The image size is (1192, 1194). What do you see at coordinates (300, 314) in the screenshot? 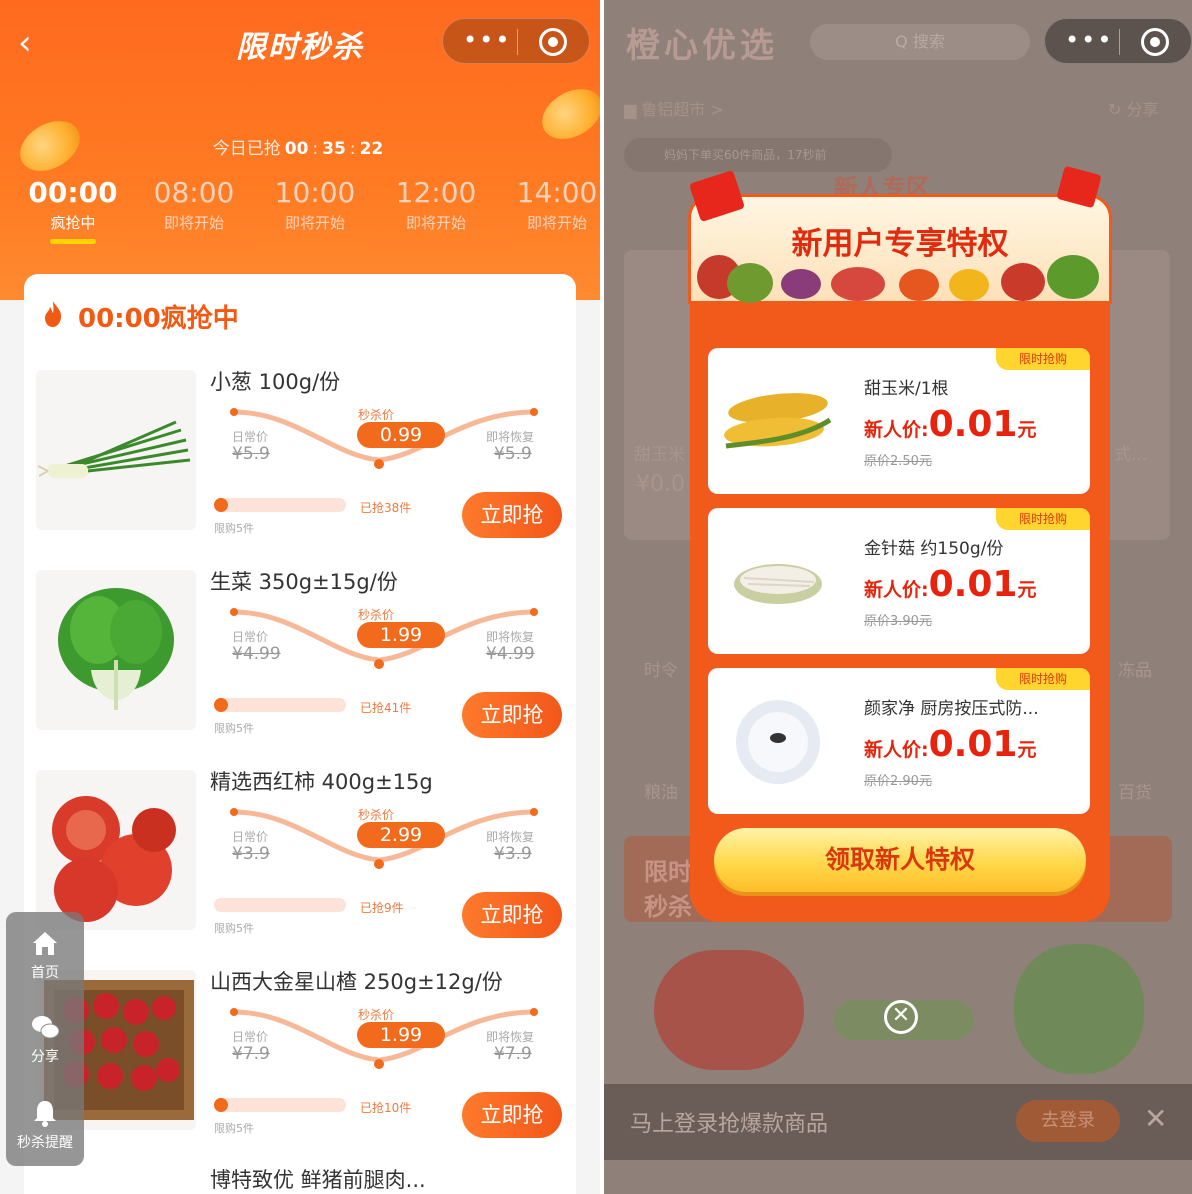
I see `section-header: 00:00疯抢中` at bounding box center [300, 314].